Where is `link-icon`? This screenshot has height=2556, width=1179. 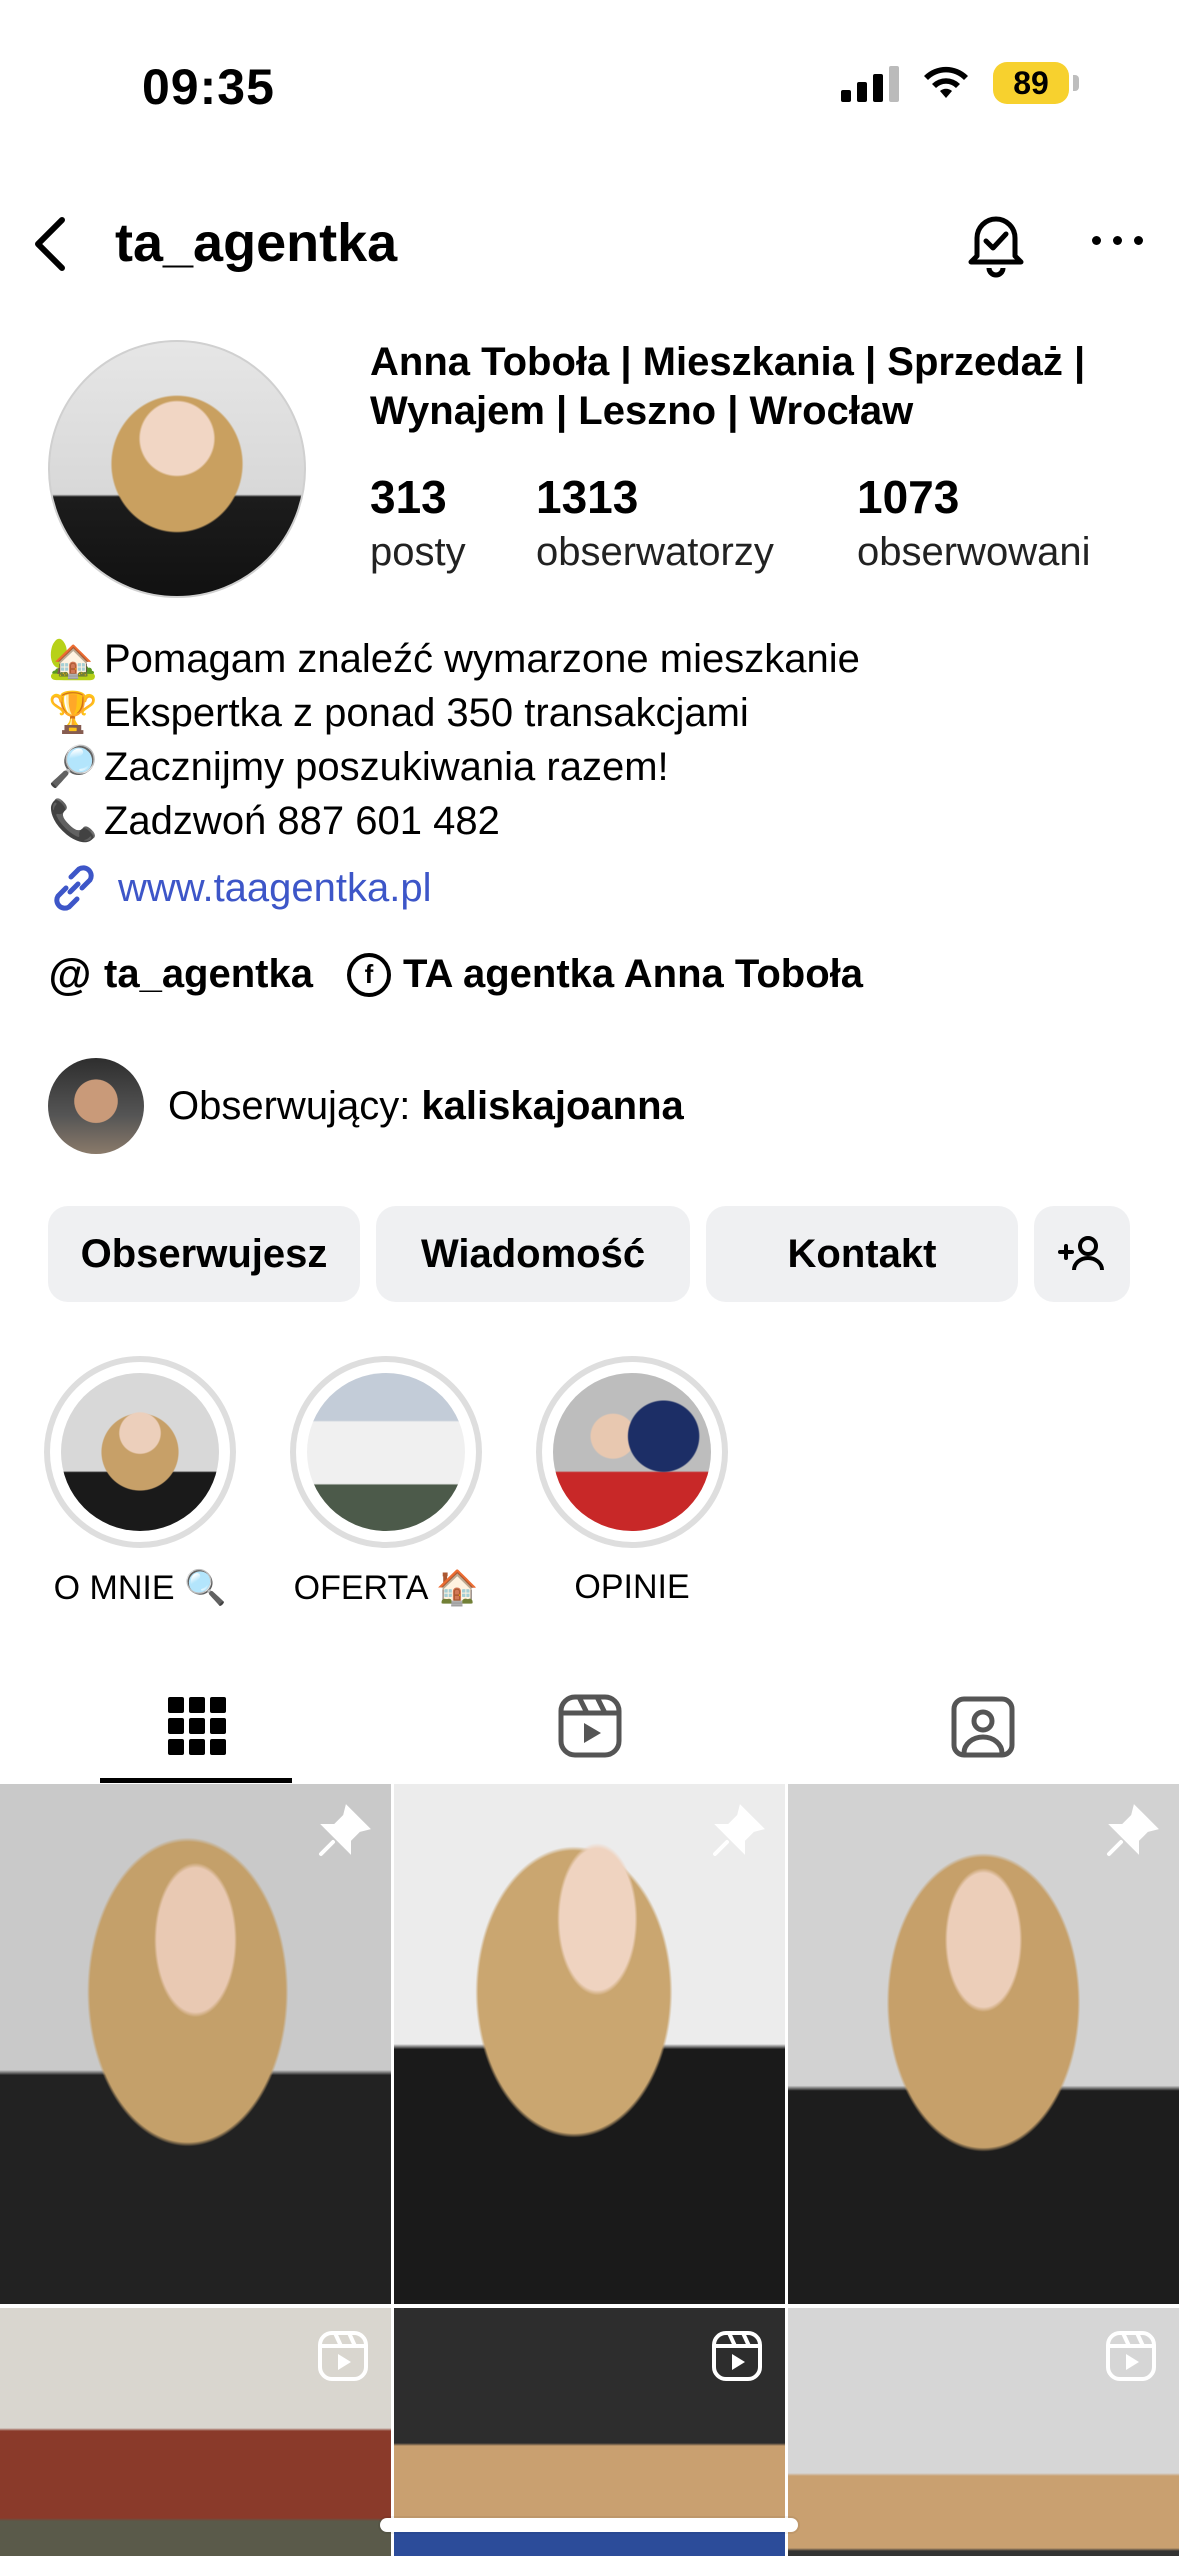
link-icon is located at coordinates (74, 888).